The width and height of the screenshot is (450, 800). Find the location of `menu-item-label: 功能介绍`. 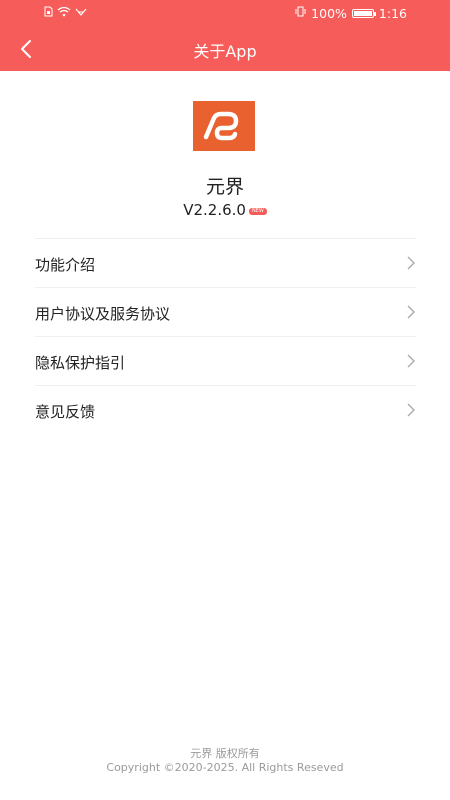

menu-item-label: 功能介绍 is located at coordinates (65, 265).